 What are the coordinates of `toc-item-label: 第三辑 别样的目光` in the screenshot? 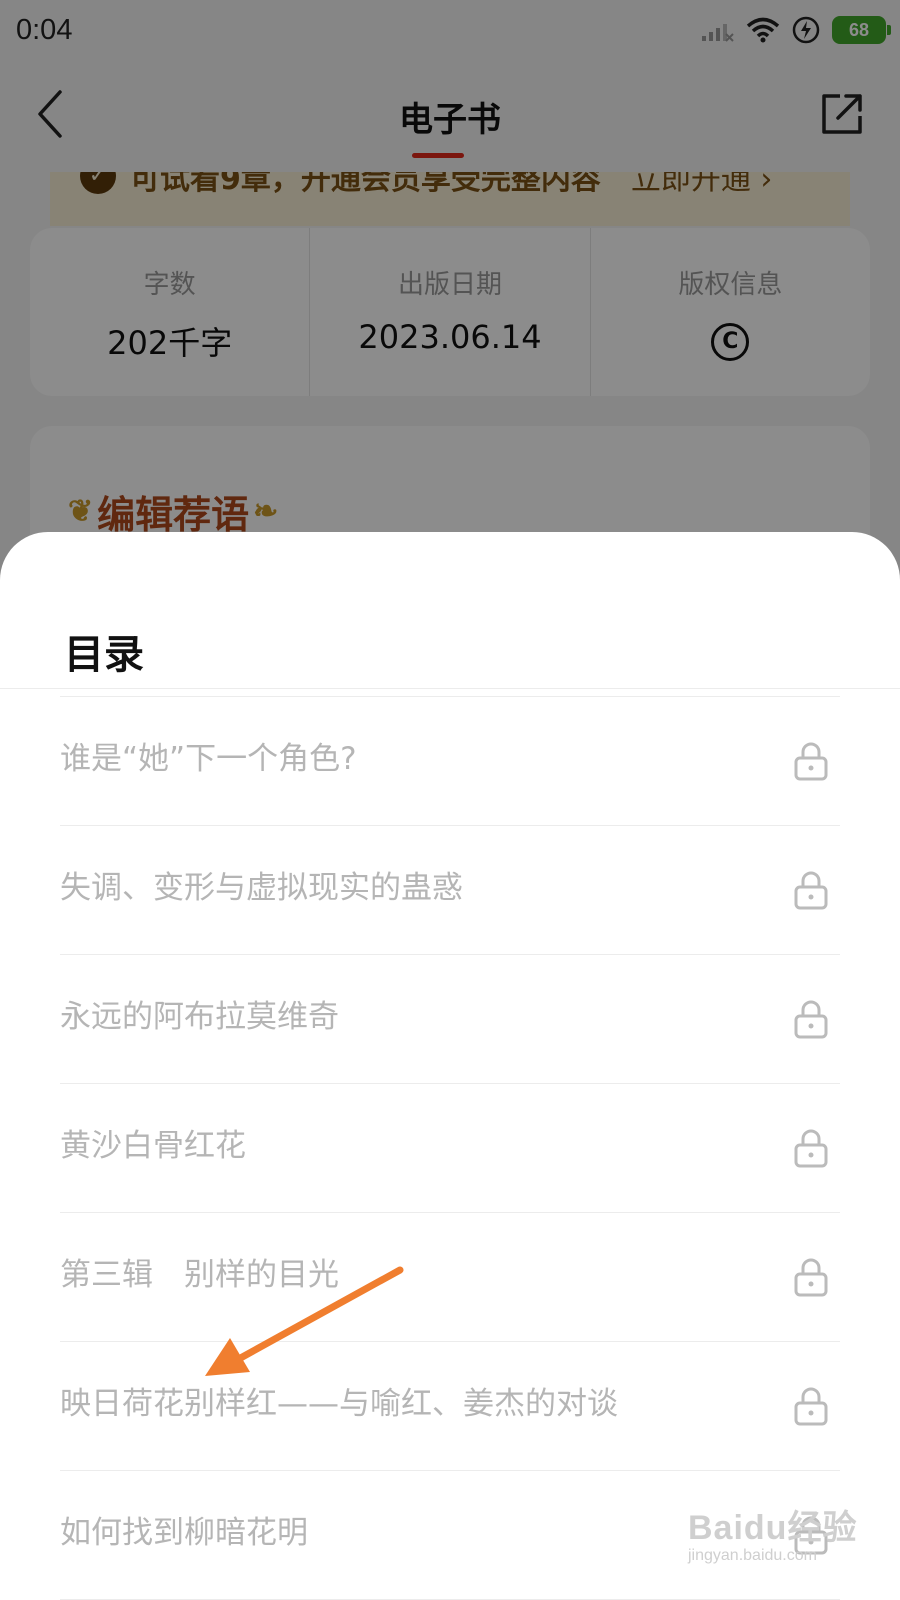 It's located at (199, 1275).